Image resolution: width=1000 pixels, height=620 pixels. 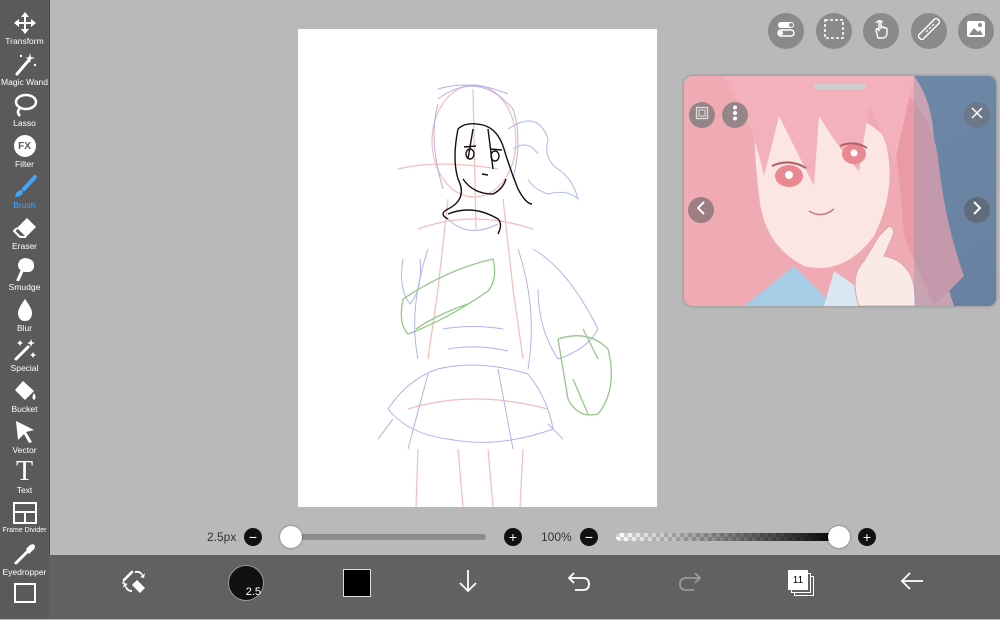 I want to click on tool-label: Blur, so click(x=24, y=328).